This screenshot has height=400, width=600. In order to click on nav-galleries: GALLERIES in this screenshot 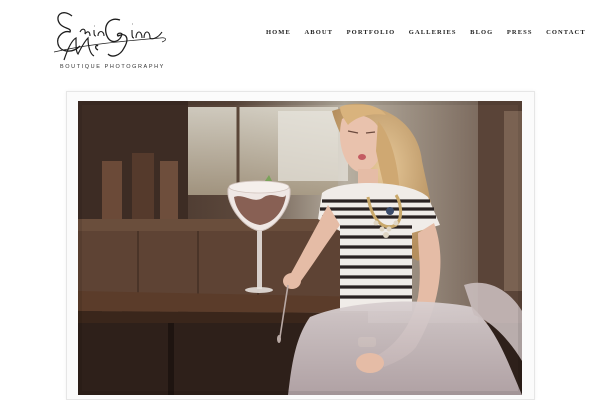, I will do `click(433, 32)`.